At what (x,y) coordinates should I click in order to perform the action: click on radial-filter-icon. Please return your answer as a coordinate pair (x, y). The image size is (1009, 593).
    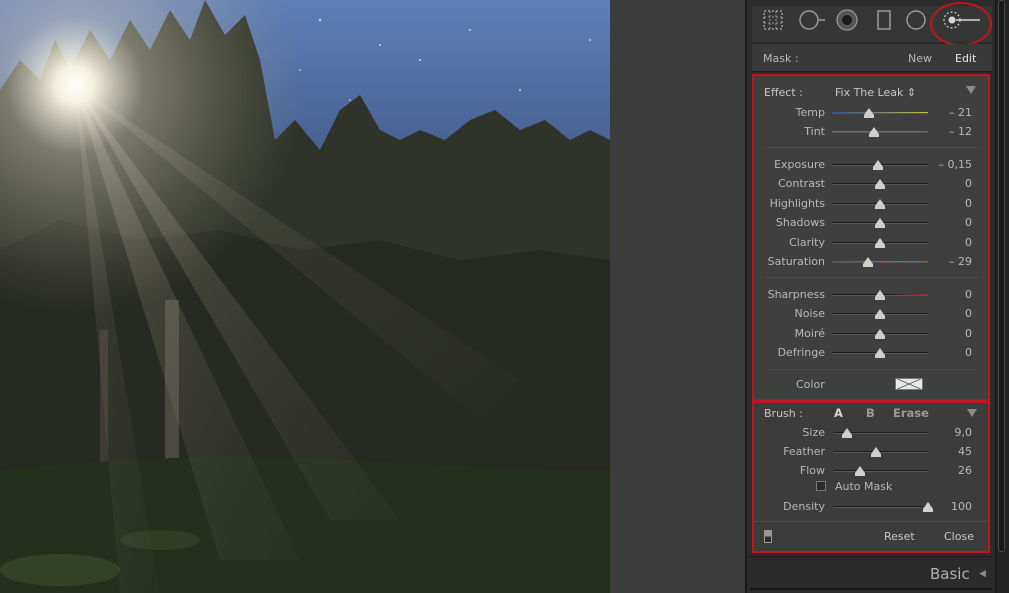
    Looking at the image, I should click on (916, 20).